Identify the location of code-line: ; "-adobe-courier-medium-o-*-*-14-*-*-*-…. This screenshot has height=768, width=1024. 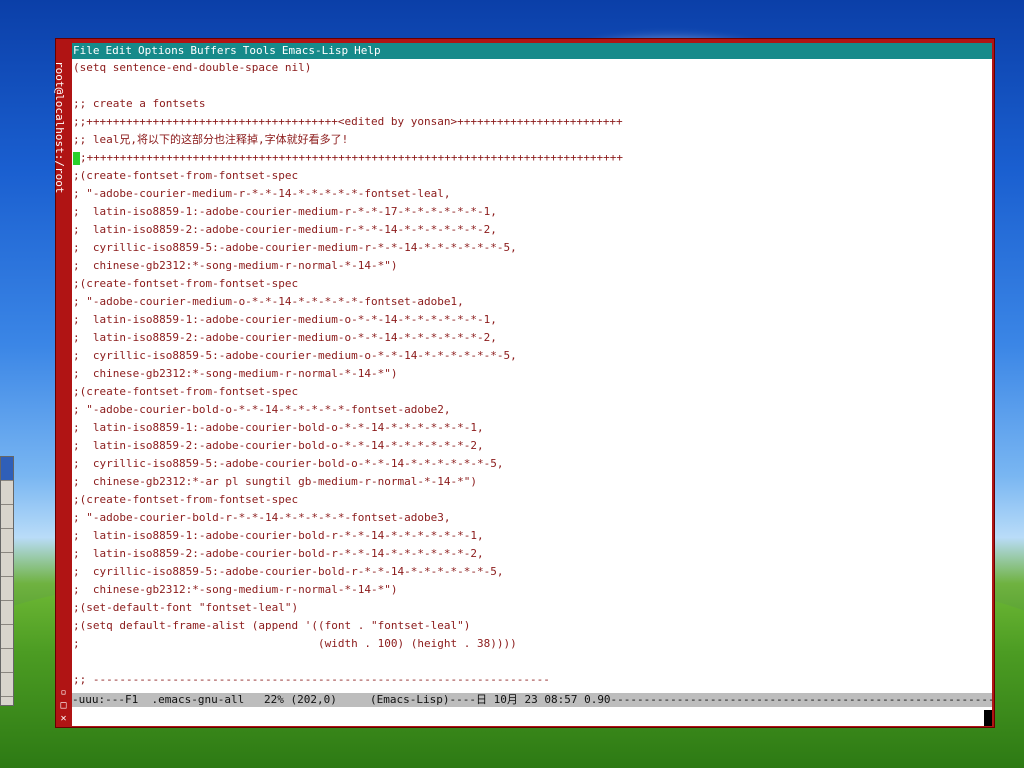
(532, 302).